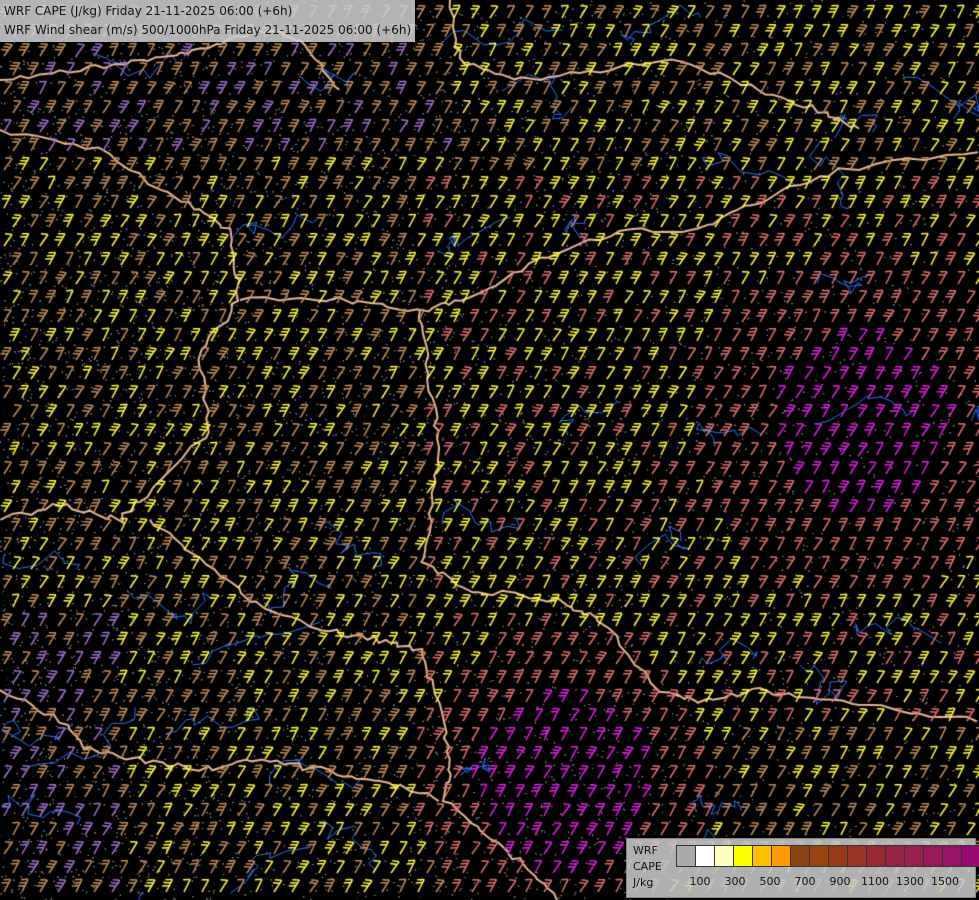 The height and width of the screenshot is (900, 979). What do you see at coordinates (700, 881) in the screenshot?
I see `legend-tick-label: 100` at bounding box center [700, 881].